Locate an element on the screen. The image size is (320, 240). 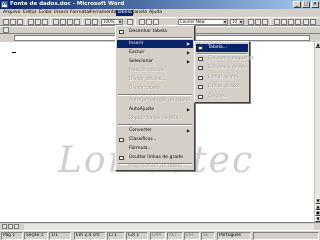
menu-item-dividir-tabela: Dividir tabela is located at coordinates (155, 89).